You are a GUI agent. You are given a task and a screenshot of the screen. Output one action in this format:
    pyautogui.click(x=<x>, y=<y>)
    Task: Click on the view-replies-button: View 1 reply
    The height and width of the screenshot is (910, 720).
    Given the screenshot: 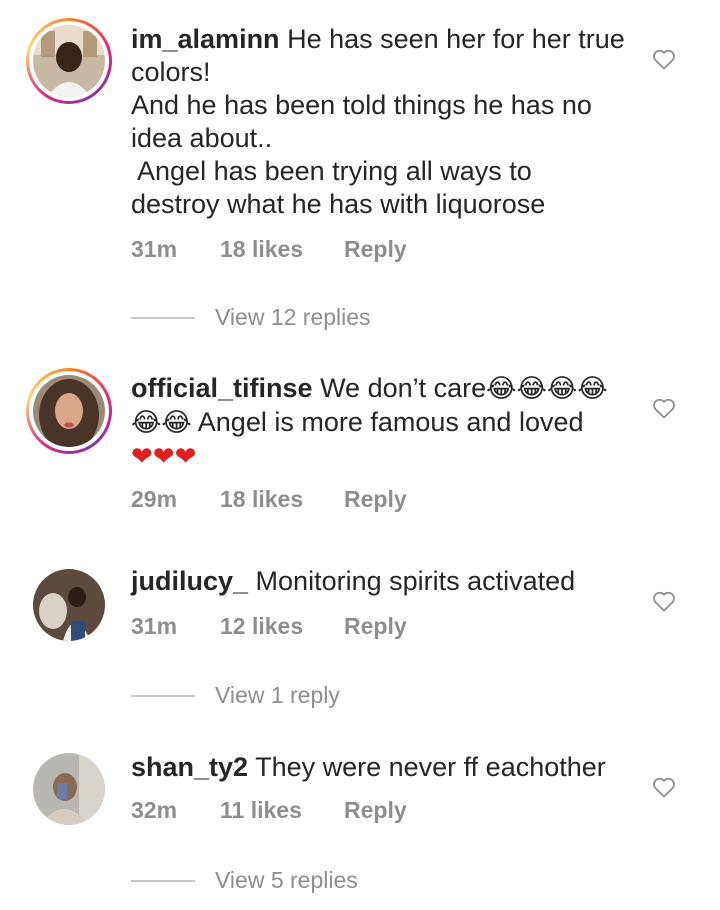 What is the action you would take?
    pyautogui.click(x=235, y=695)
    